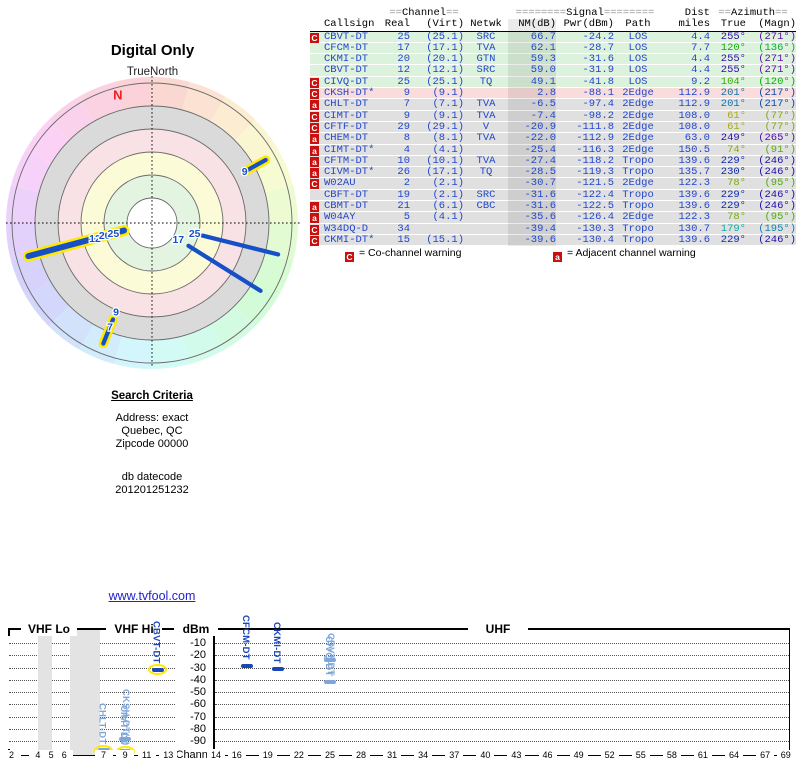 This screenshot has height=768, width=800. What do you see at coordinates (785, 754) in the screenshot?
I see `channel-tick-label: 69` at bounding box center [785, 754].